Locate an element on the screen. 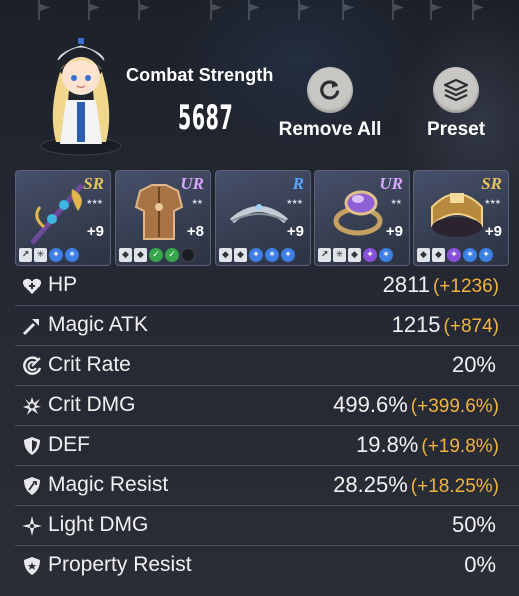 This screenshot has height=596, width=519. stat-bonus: (+399.6%) is located at coordinates (454, 406).